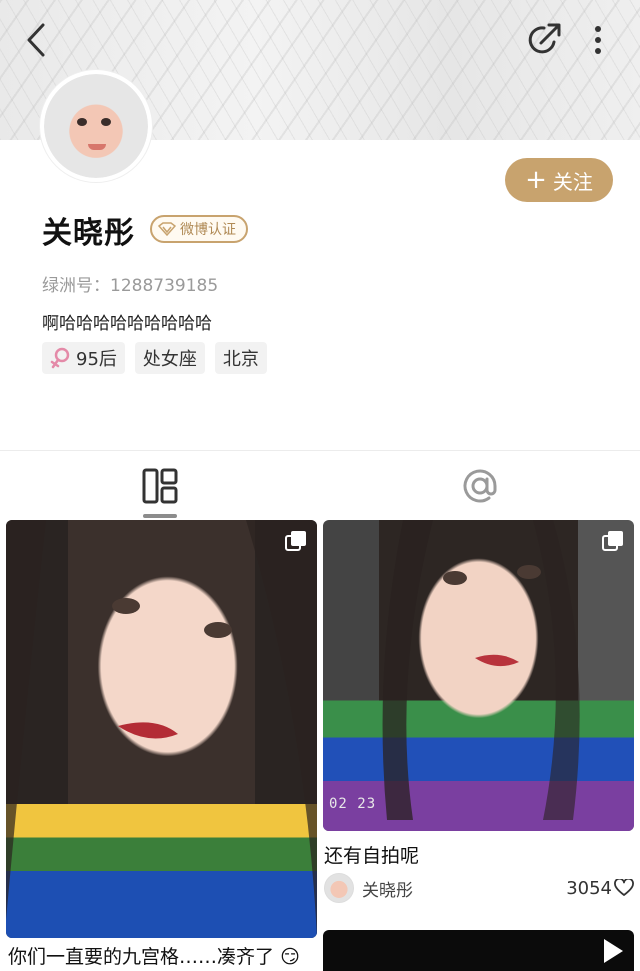  I want to click on heart-icon, so click(624, 887).